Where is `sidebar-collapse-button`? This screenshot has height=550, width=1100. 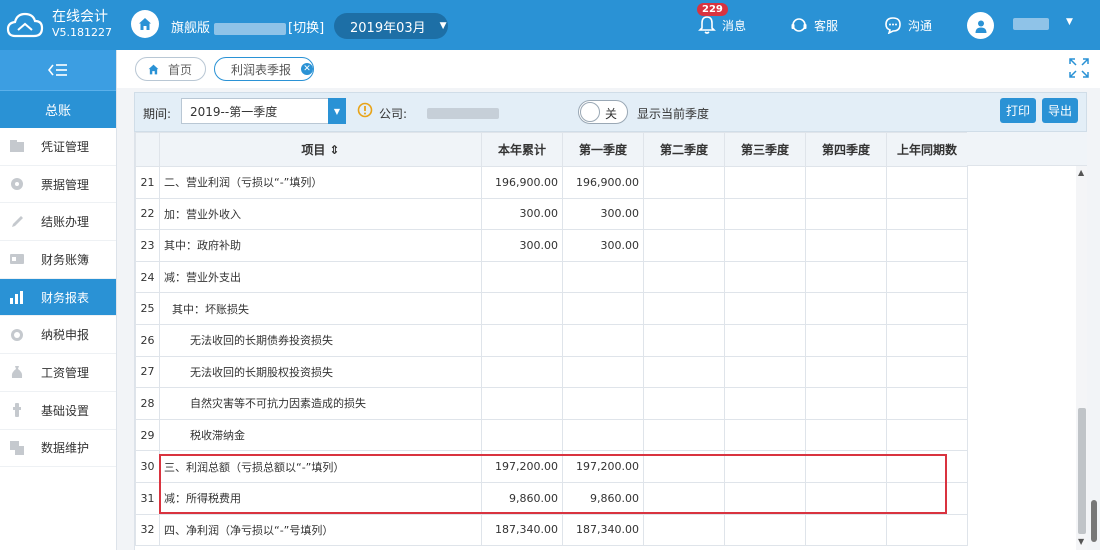
sidebar-collapse-button is located at coordinates (58, 70).